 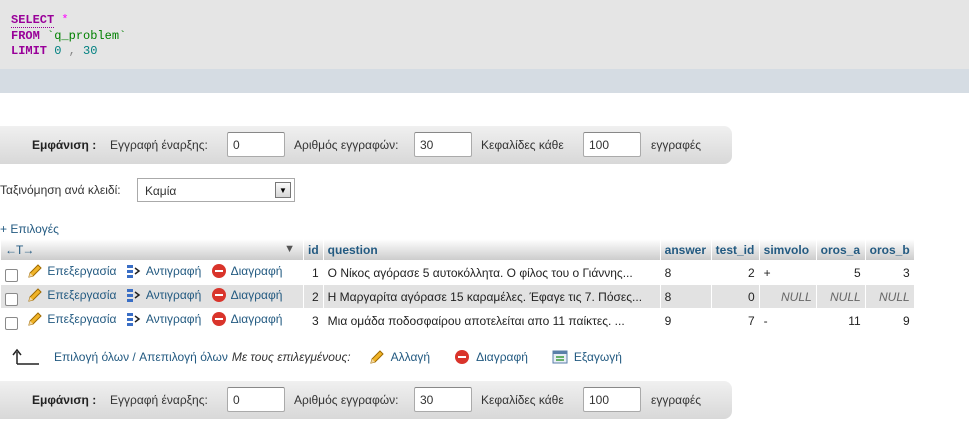 I want to click on sql-table-name: `q_problem`, so click(x=87, y=35).